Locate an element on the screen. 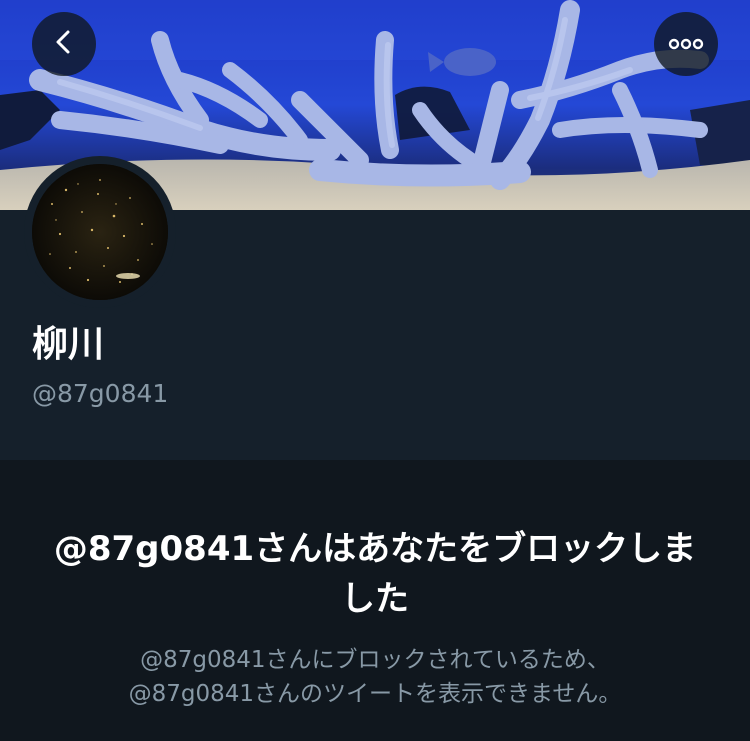  more-horizontal-icon is located at coordinates (686, 44).